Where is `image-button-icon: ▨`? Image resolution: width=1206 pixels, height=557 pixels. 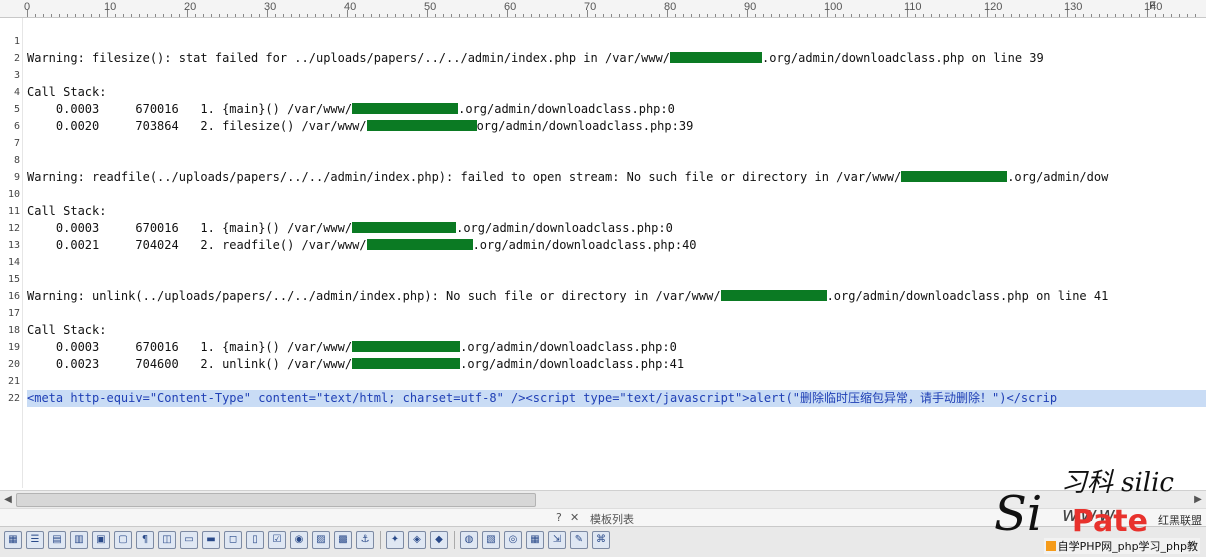 image-button-icon: ▨ is located at coordinates (321, 540).